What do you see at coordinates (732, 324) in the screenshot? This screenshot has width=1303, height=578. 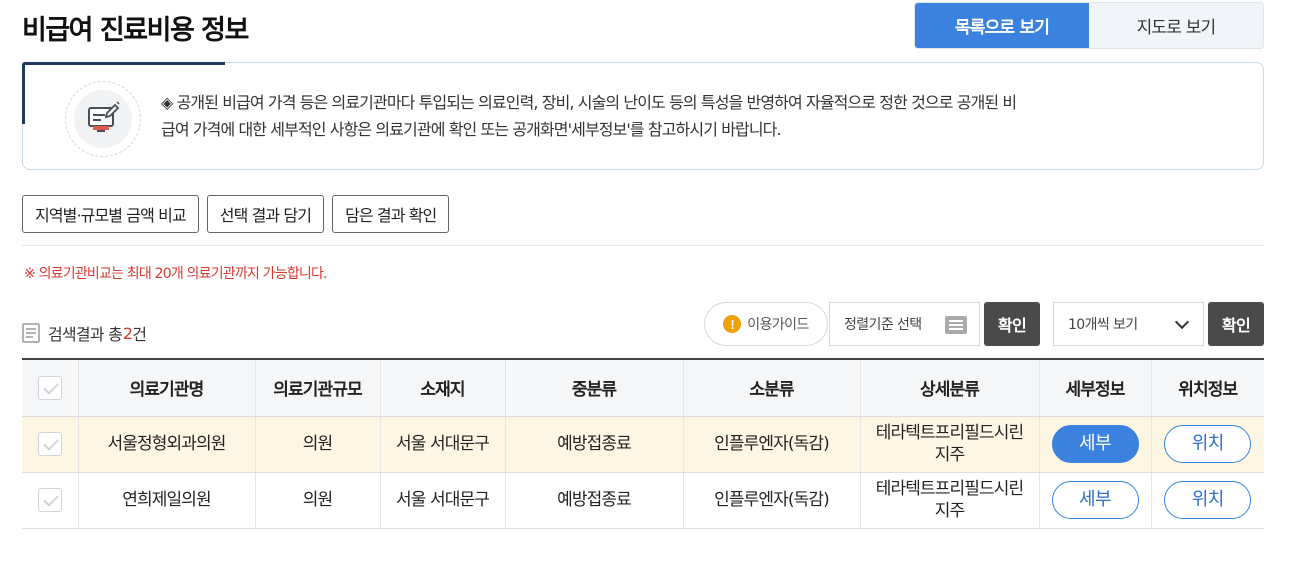 I see `info-icon: !` at bounding box center [732, 324].